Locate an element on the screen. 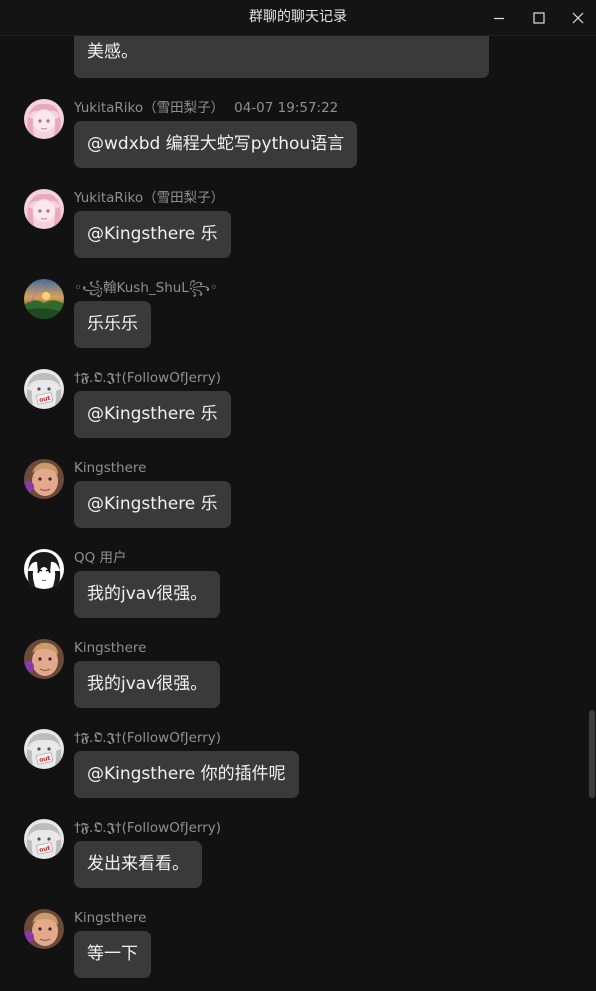 The height and width of the screenshot is (991, 596). maximize-icon is located at coordinates (539, 17).